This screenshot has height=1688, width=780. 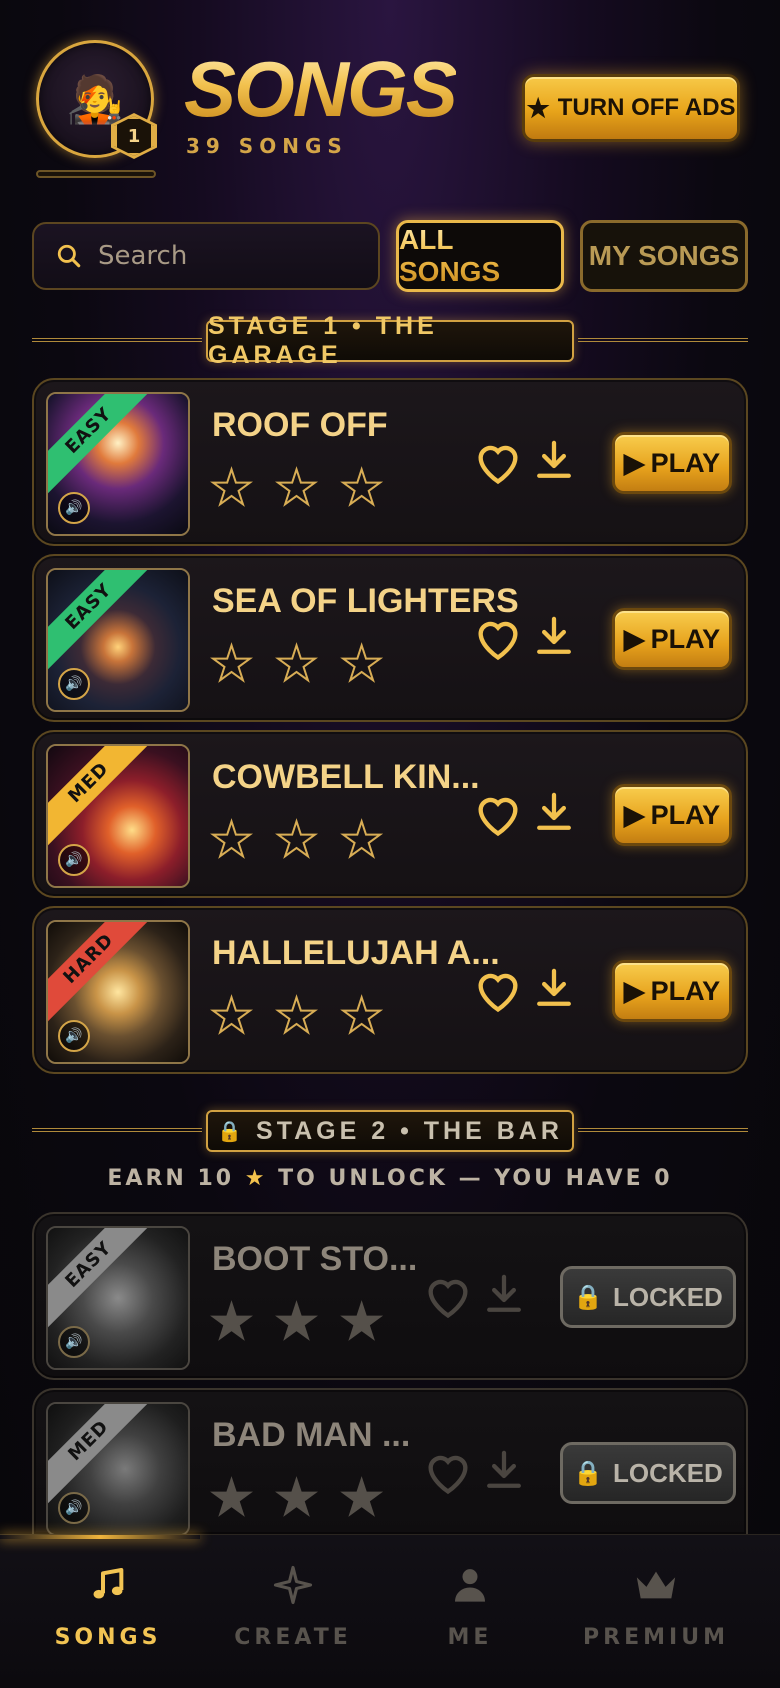 What do you see at coordinates (108, 1606) in the screenshot?
I see `nav-songs: SONGS` at bounding box center [108, 1606].